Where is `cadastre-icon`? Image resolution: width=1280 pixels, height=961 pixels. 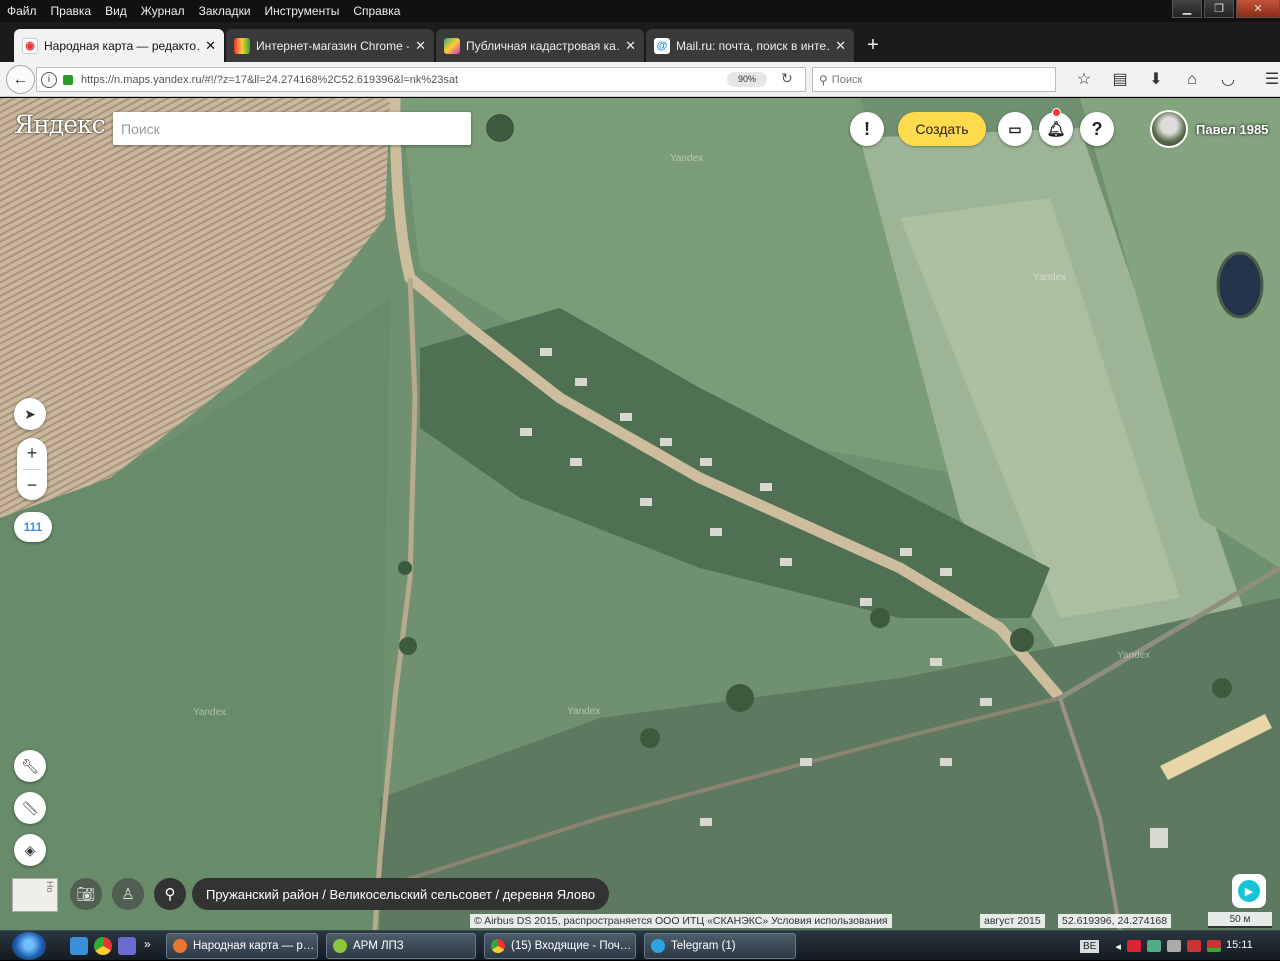 cadastre-icon is located at coordinates (452, 45).